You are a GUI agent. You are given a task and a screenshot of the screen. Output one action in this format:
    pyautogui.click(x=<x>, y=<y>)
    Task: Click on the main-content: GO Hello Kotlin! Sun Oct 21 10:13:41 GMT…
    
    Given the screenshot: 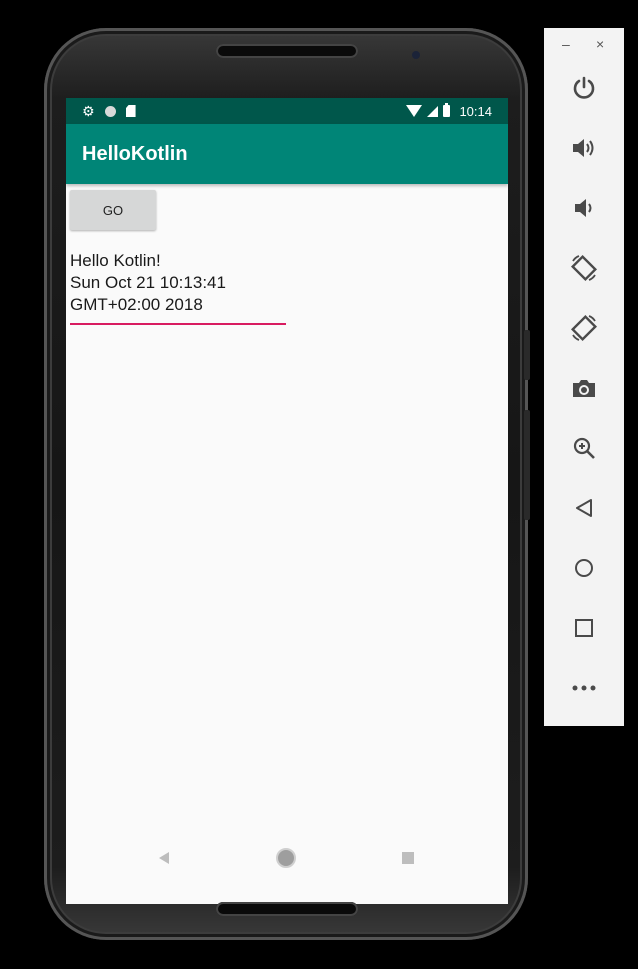 What is the action you would take?
    pyautogui.click(x=287, y=257)
    